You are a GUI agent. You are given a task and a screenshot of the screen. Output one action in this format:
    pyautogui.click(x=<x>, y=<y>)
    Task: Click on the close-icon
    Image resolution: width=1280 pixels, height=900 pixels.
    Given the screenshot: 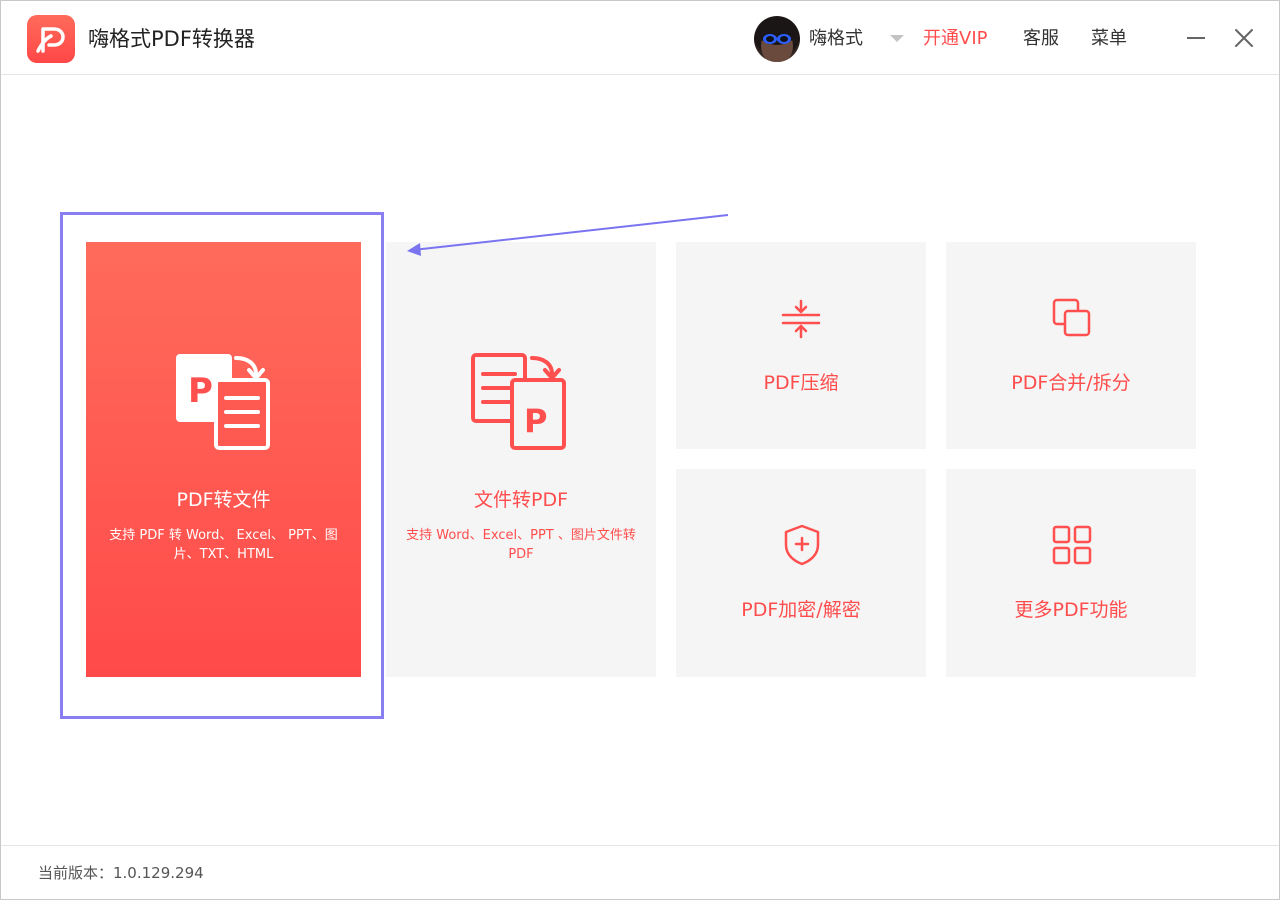 What is the action you would take?
    pyautogui.click(x=1244, y=38)
    